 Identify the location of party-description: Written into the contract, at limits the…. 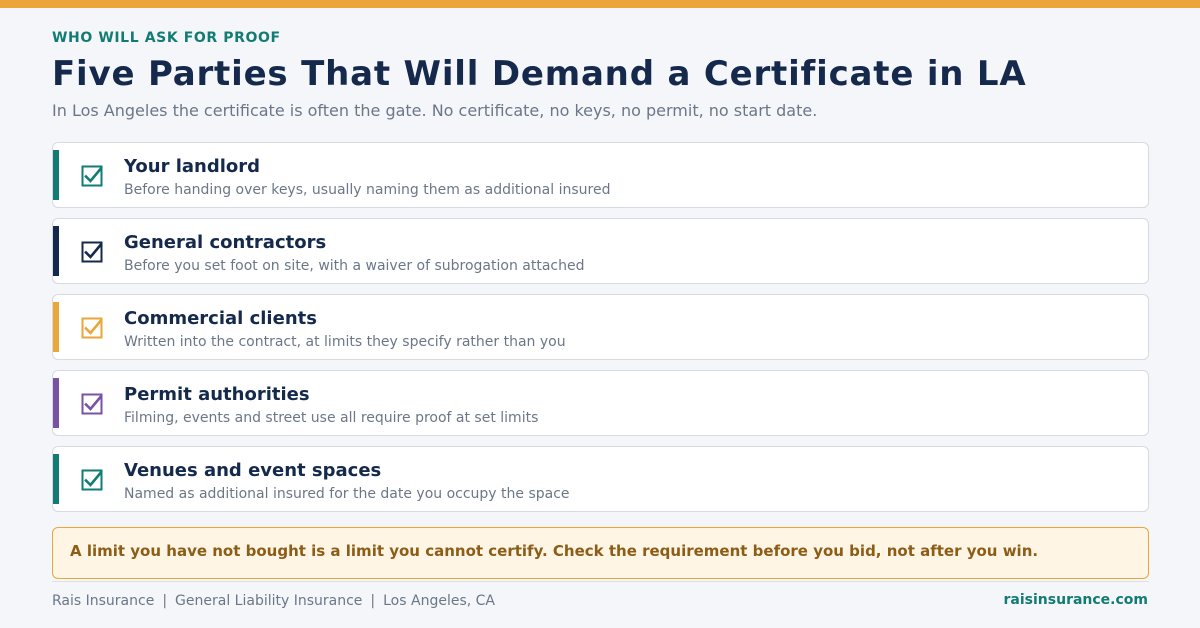
(345, 342).